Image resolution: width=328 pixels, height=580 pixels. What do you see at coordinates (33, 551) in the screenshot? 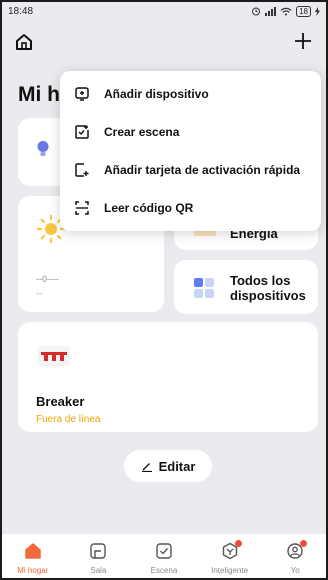
I see `home-tab-icon` at bounding box center [33, 551].